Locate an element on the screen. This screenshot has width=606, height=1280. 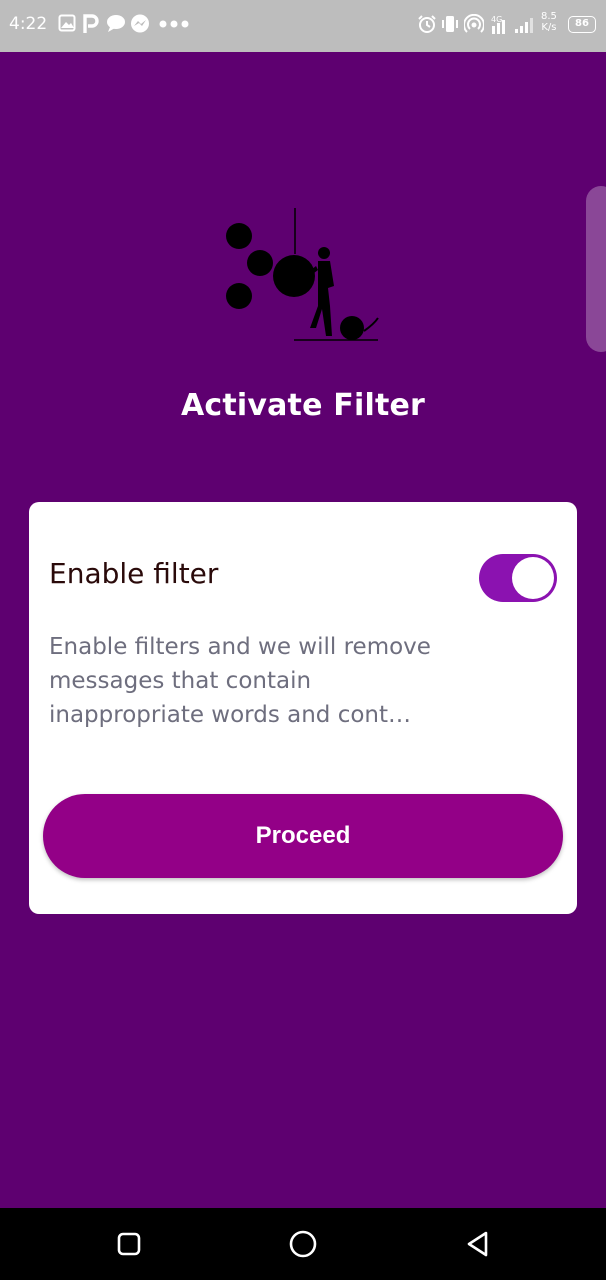
battery-indicator: 86 is located at coordinates (582, 24).